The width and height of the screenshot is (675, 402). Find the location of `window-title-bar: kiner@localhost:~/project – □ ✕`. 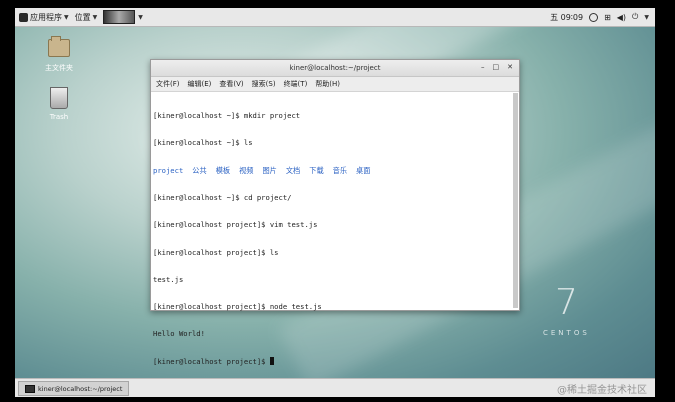

window-title-bar: kiner@localhost:~/project – □ ✕ is located at coordinates (335, 68).